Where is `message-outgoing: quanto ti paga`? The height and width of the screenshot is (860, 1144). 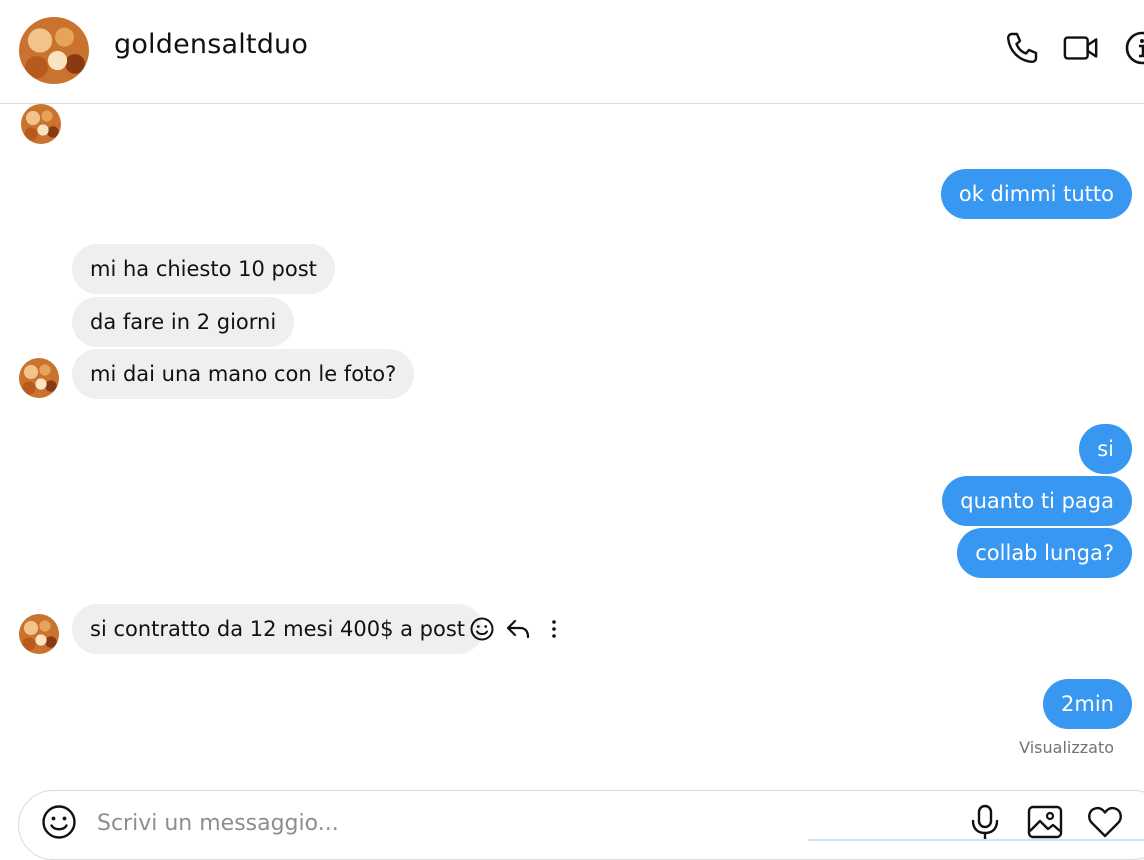 message-outgoing: quanto ti paga is located at coordinates (1037, 501).